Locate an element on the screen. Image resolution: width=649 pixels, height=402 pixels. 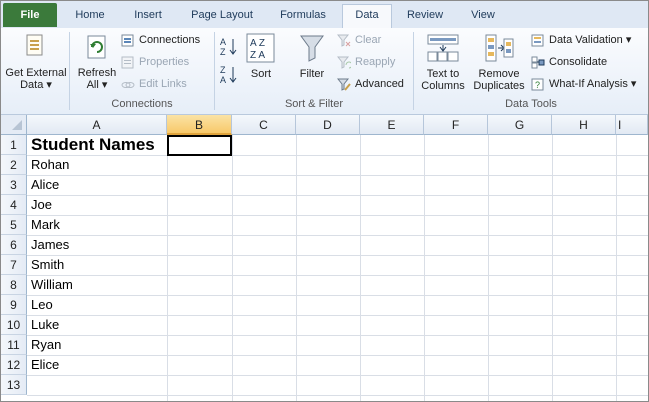
column-header-h: H is located at coordinates (584, 125).